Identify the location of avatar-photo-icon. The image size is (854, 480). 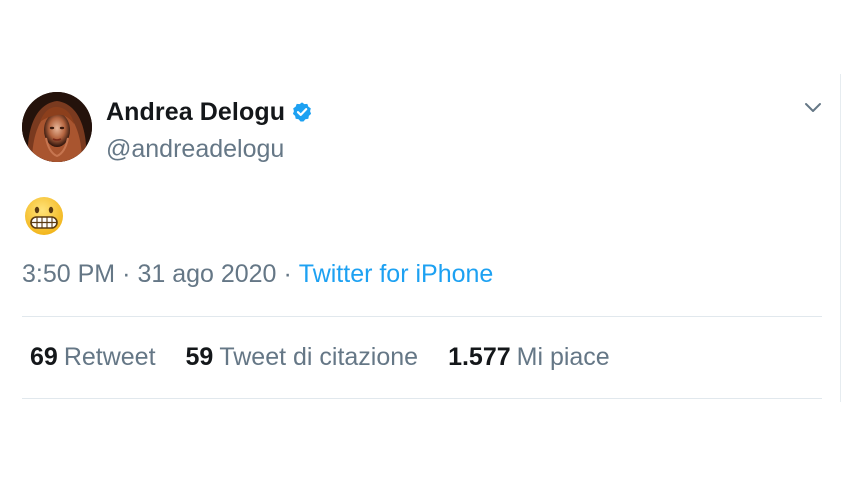
(57, 127).